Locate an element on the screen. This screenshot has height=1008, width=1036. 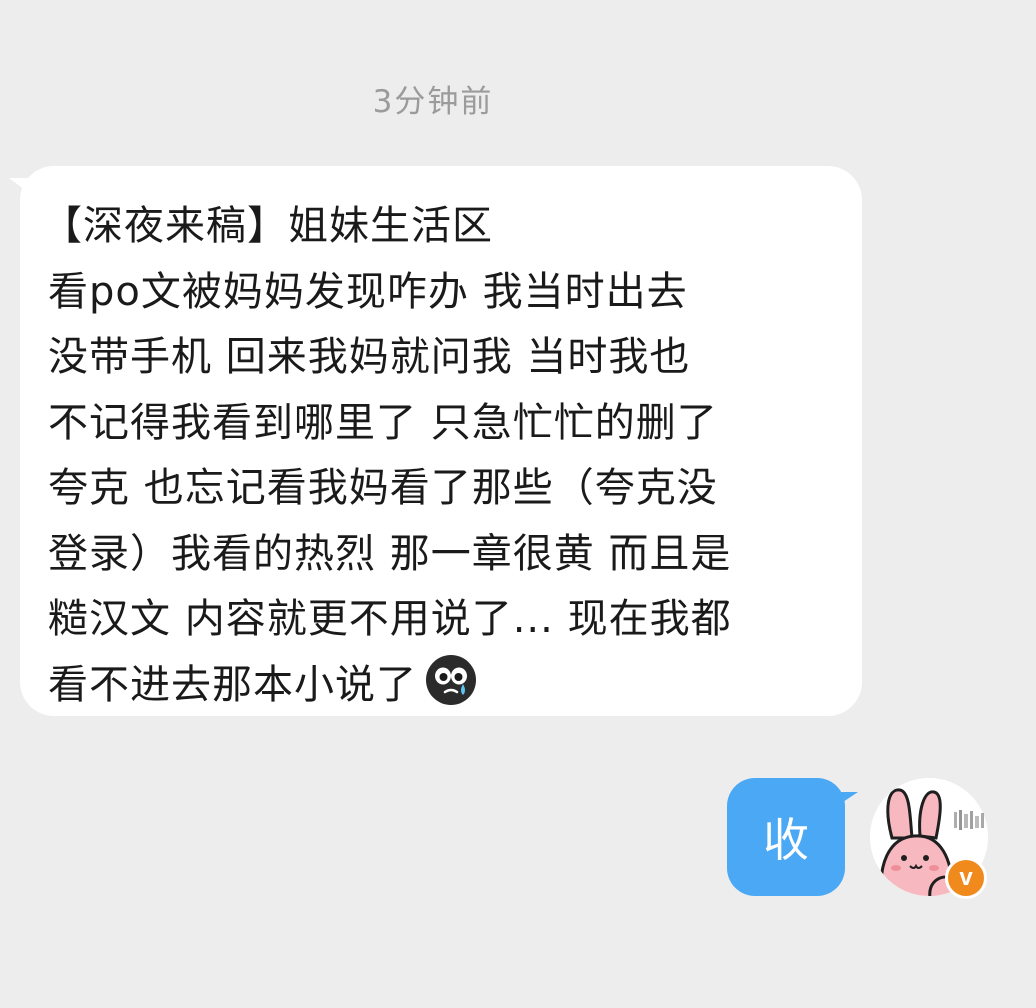
incoming-bubble-tail is located at coordinates (21, 187).